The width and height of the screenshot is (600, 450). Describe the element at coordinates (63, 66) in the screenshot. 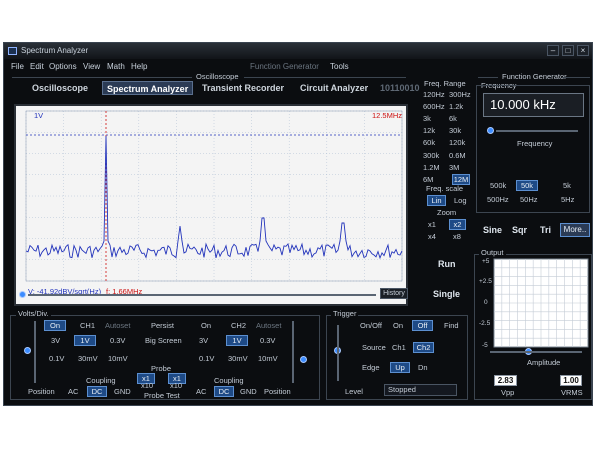

I see `menu-options: Options` at that location.